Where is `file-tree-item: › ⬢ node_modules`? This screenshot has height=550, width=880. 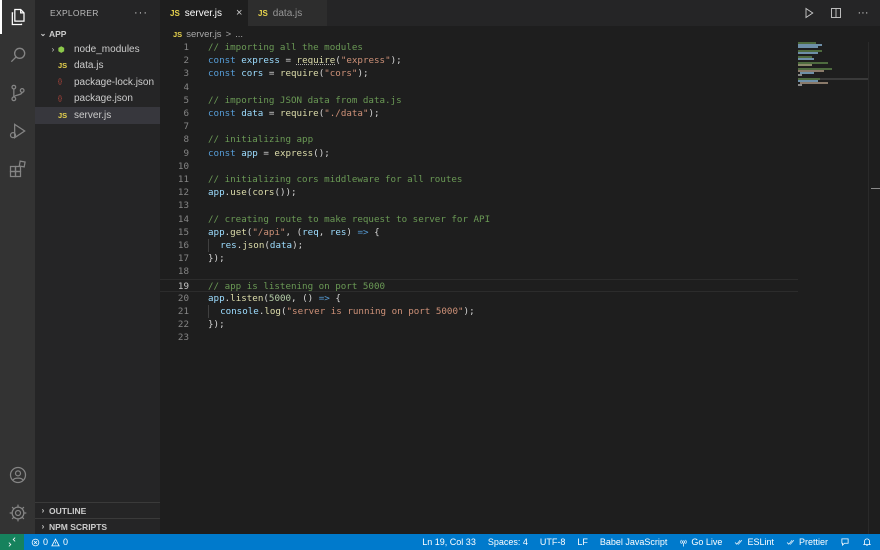
file-tree-item: › ⬢ node_modules is located at coordinates (97, 49).